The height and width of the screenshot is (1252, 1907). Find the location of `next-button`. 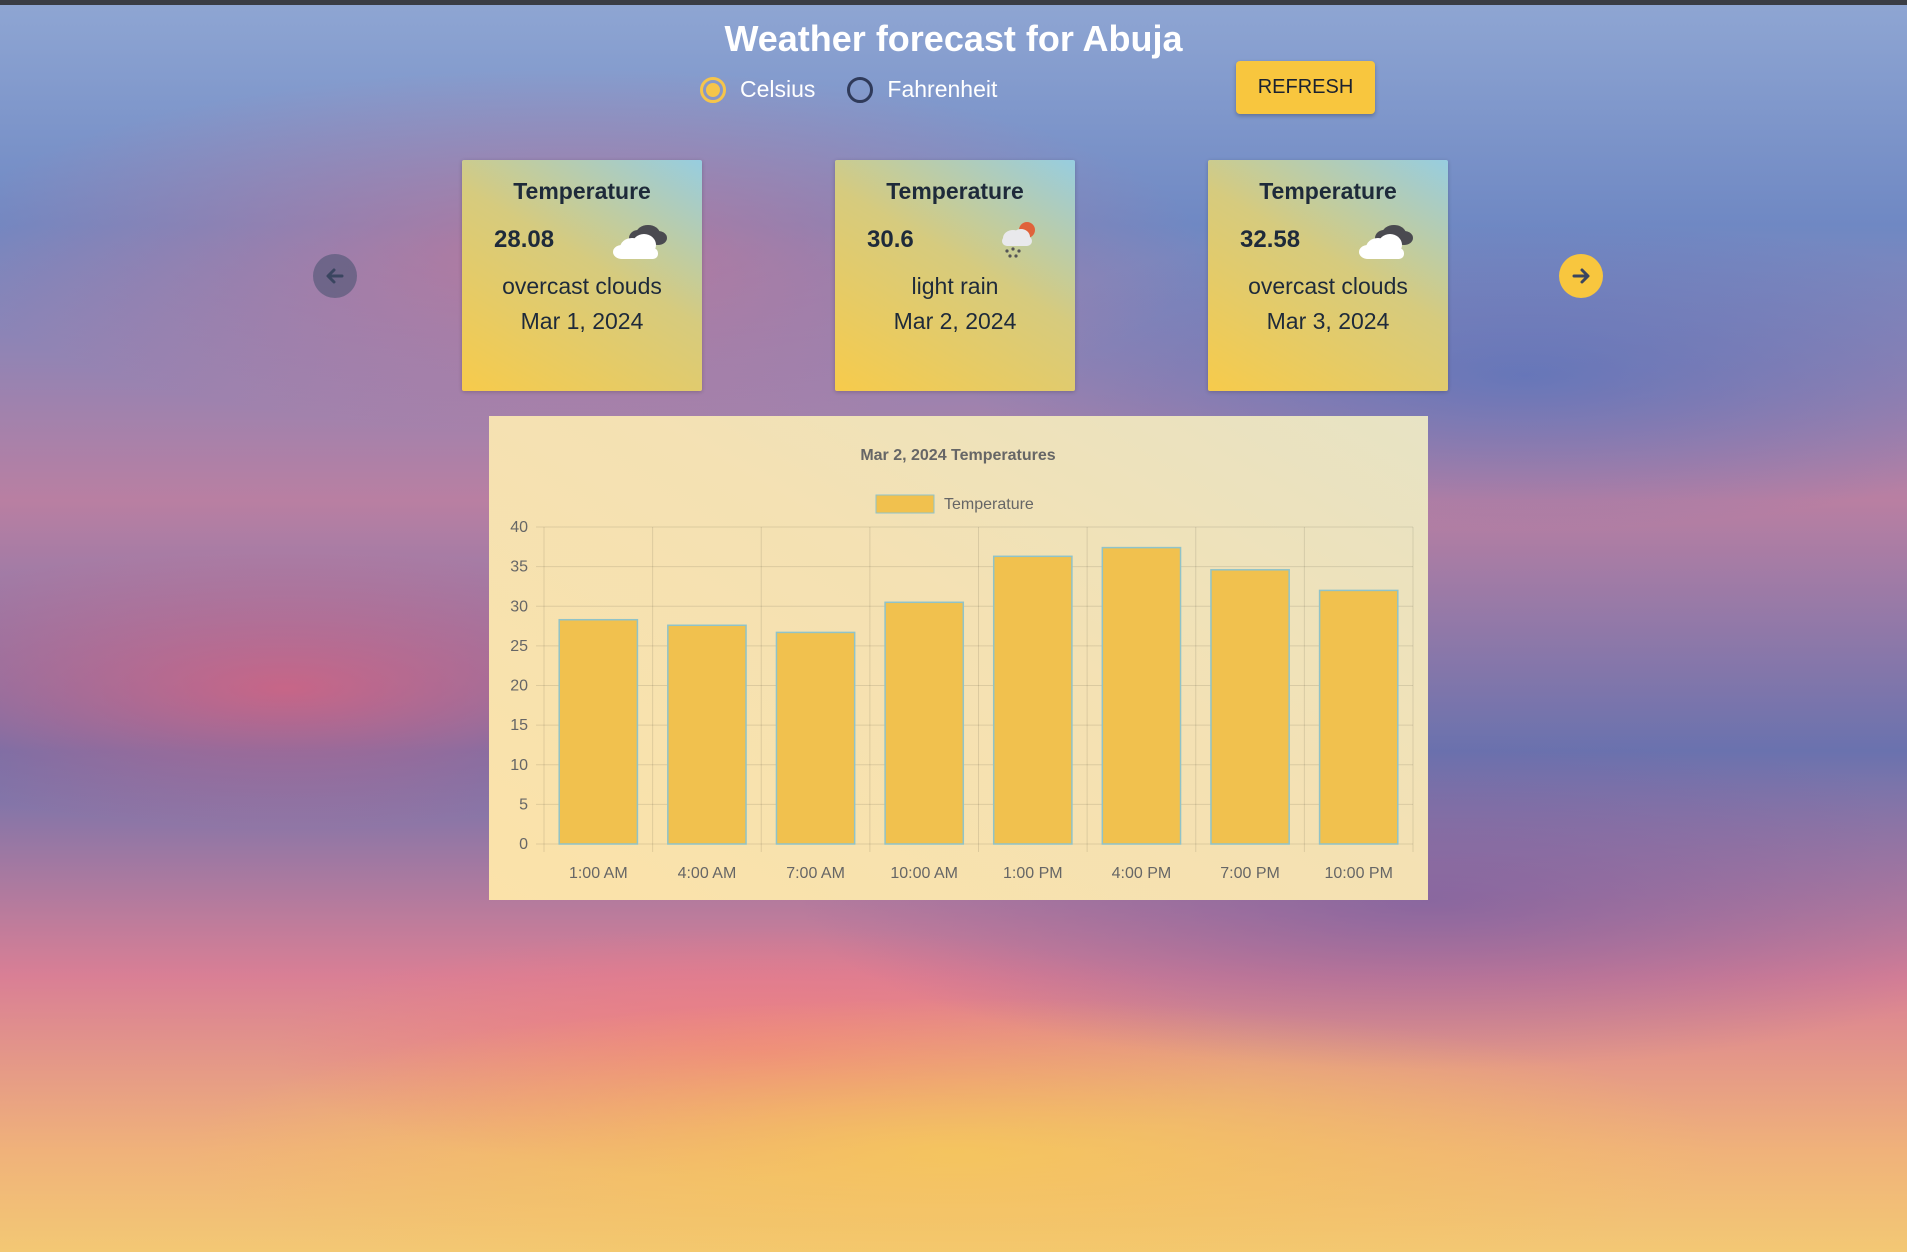

next-button is located at coordinates (1581, 276).